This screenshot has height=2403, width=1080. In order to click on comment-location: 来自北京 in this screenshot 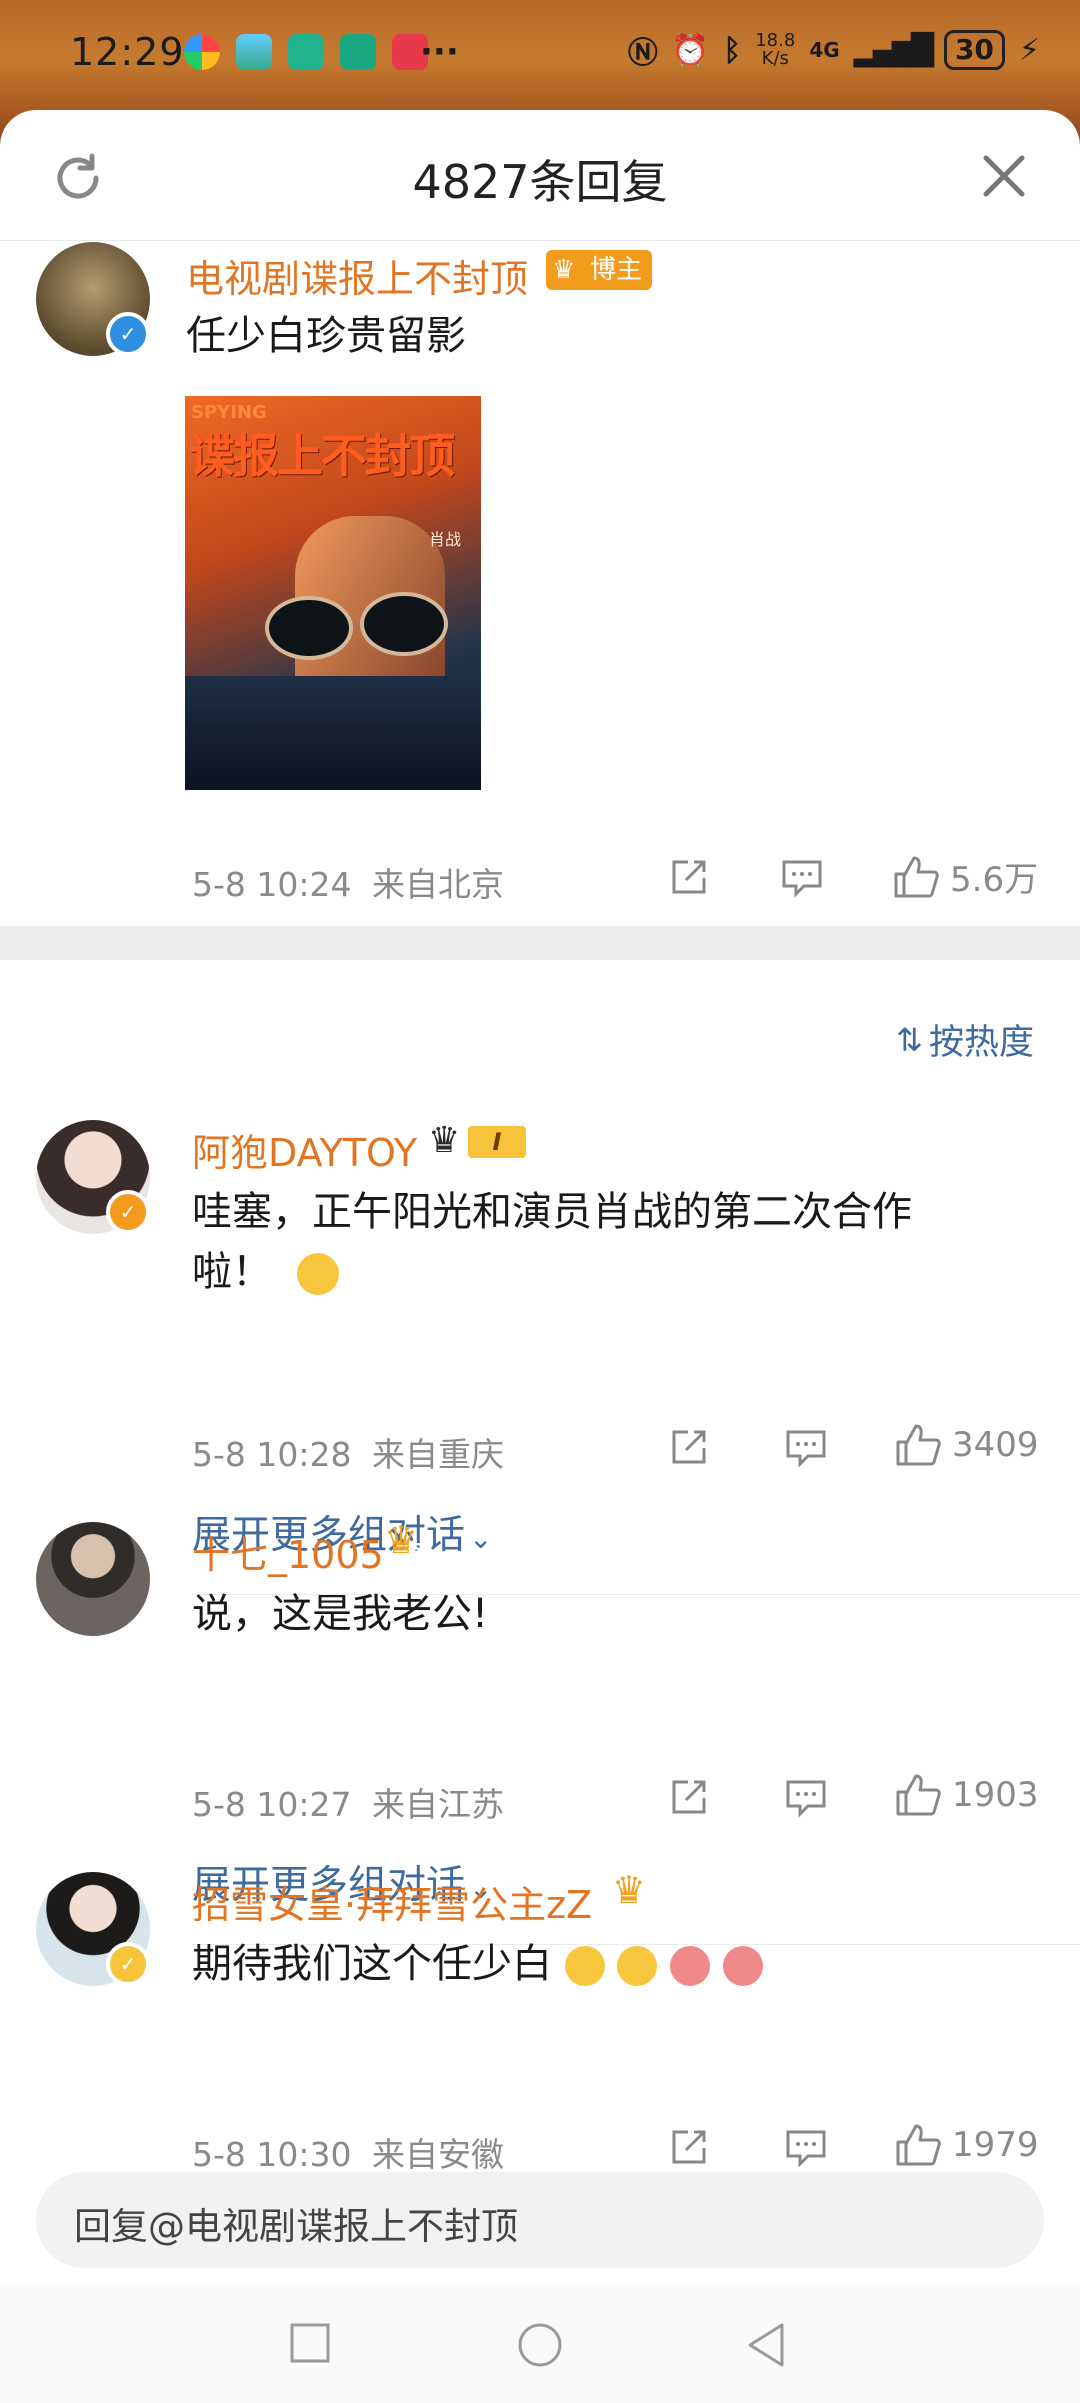, I will do `click(438, 884)`.